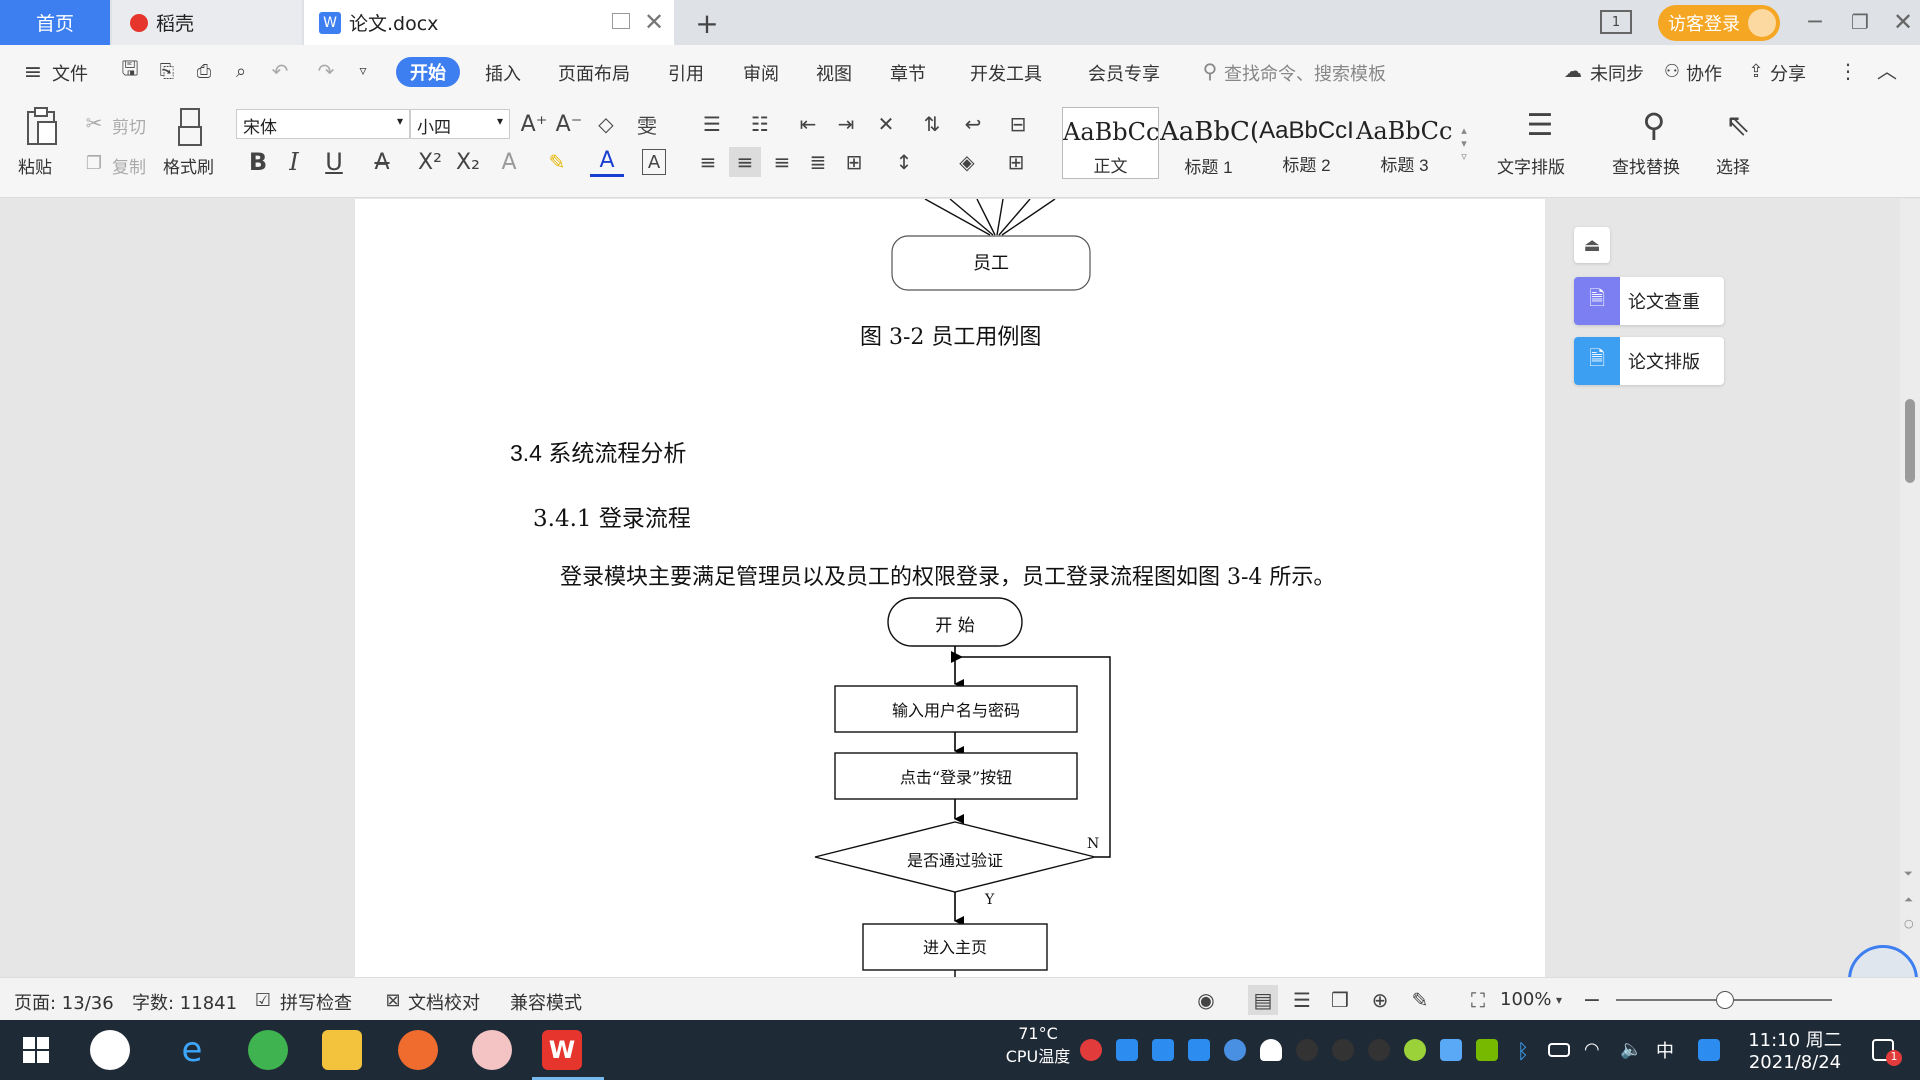 The height and width of the screenshot is (1080, 1920). Describe the element at coordinates (1719, 23) in the screenshot. I see `guest-login-button: 访客登录` at that location.